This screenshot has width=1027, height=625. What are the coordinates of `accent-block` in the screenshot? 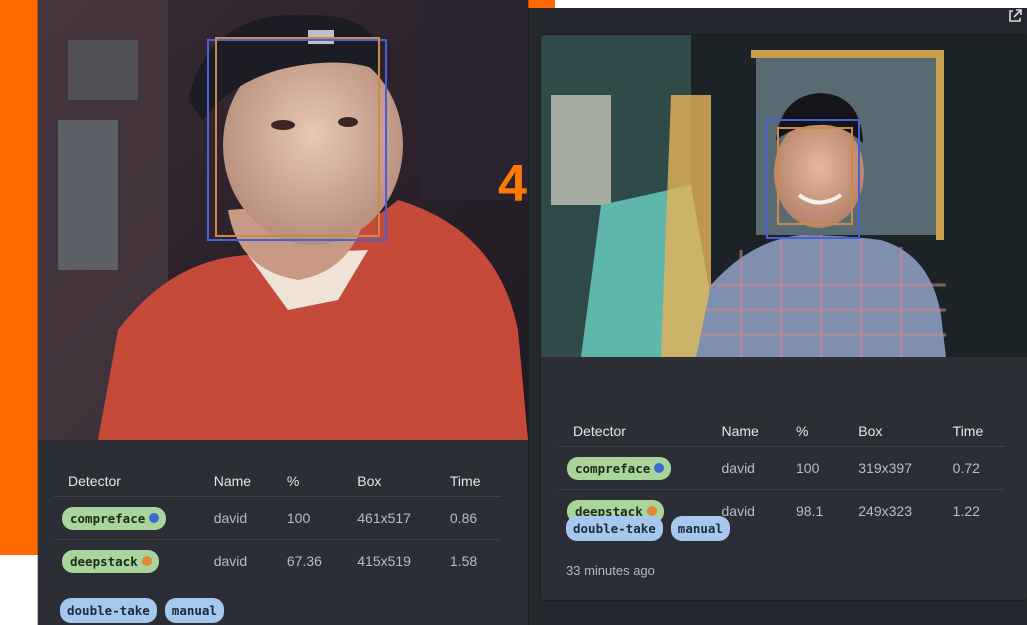 It's located at (20, 277).